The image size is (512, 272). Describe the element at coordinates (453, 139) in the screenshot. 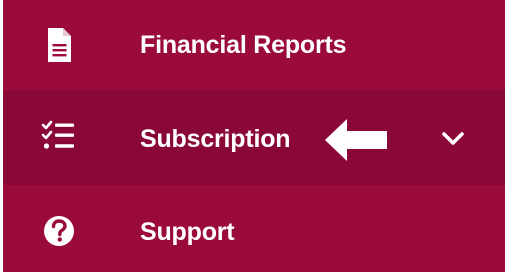

I see `chevron-down-icon` at that location.